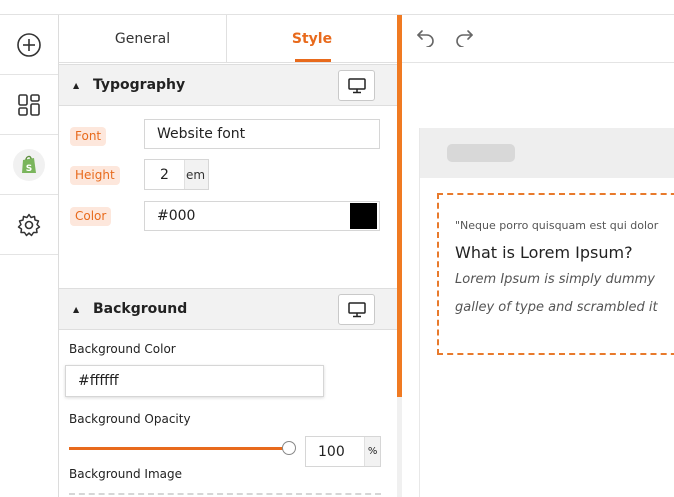  Describe the element at coordinates (481, 153) in the screenshot. I see `preview-placeholder-chip` at that location.